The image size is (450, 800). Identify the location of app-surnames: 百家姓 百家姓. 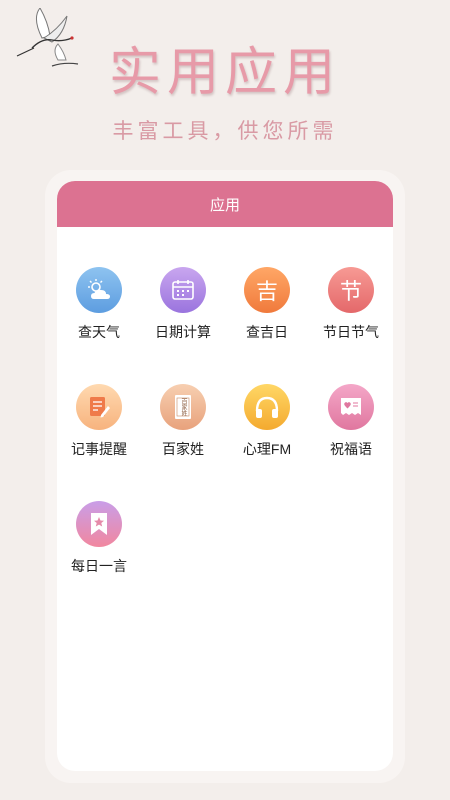
(183, 421).